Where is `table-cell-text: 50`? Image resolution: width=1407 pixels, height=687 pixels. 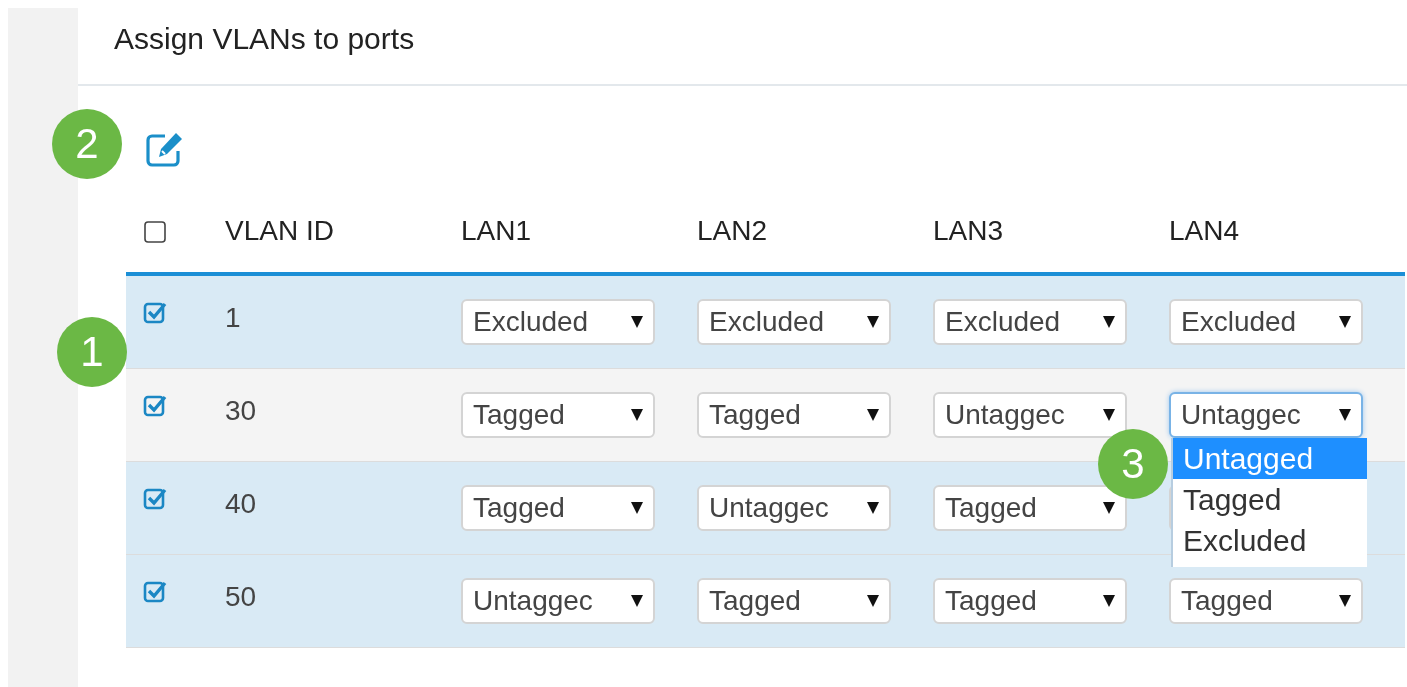
table-cell-text: 50 is located at coordinates (241, 596).